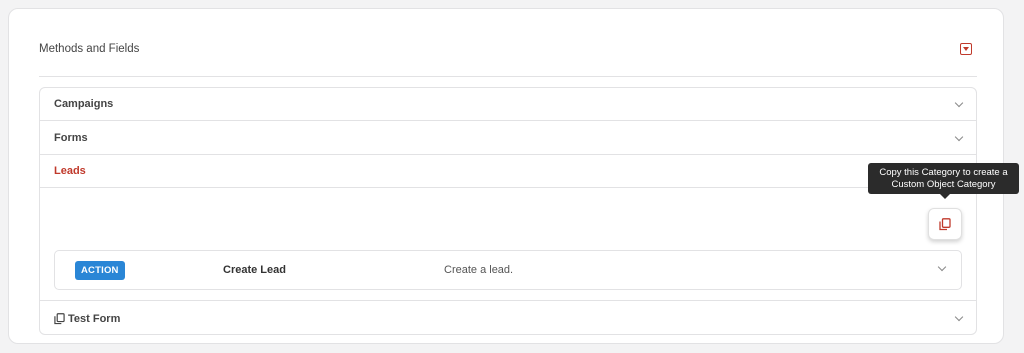 The height and width of the screenshot is (353, 1024). What do you see at coordinates (70, 171) in the screenshot?
I see `accordion-item-label: Leads` at bounding box center [70, 171].